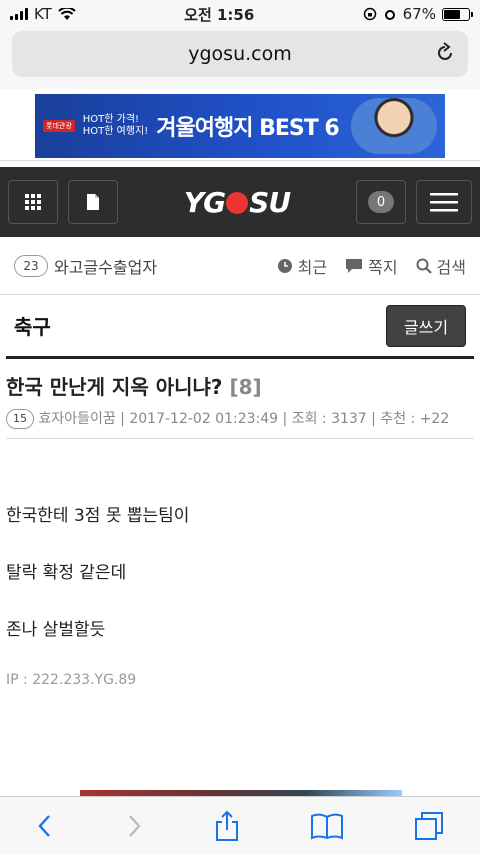  What do you see at coordinates (451, 267) in the screenshot?
I see `search-label: 검색` at bounding box center [451, 267].